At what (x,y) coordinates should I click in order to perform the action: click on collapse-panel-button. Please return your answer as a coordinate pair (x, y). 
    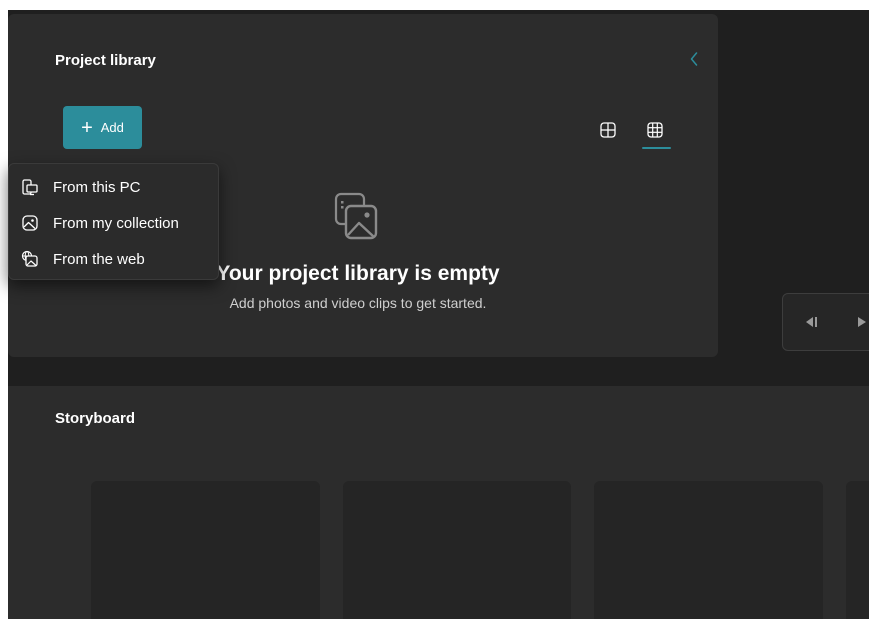
    Looking at the image, I should click on (694, 59).